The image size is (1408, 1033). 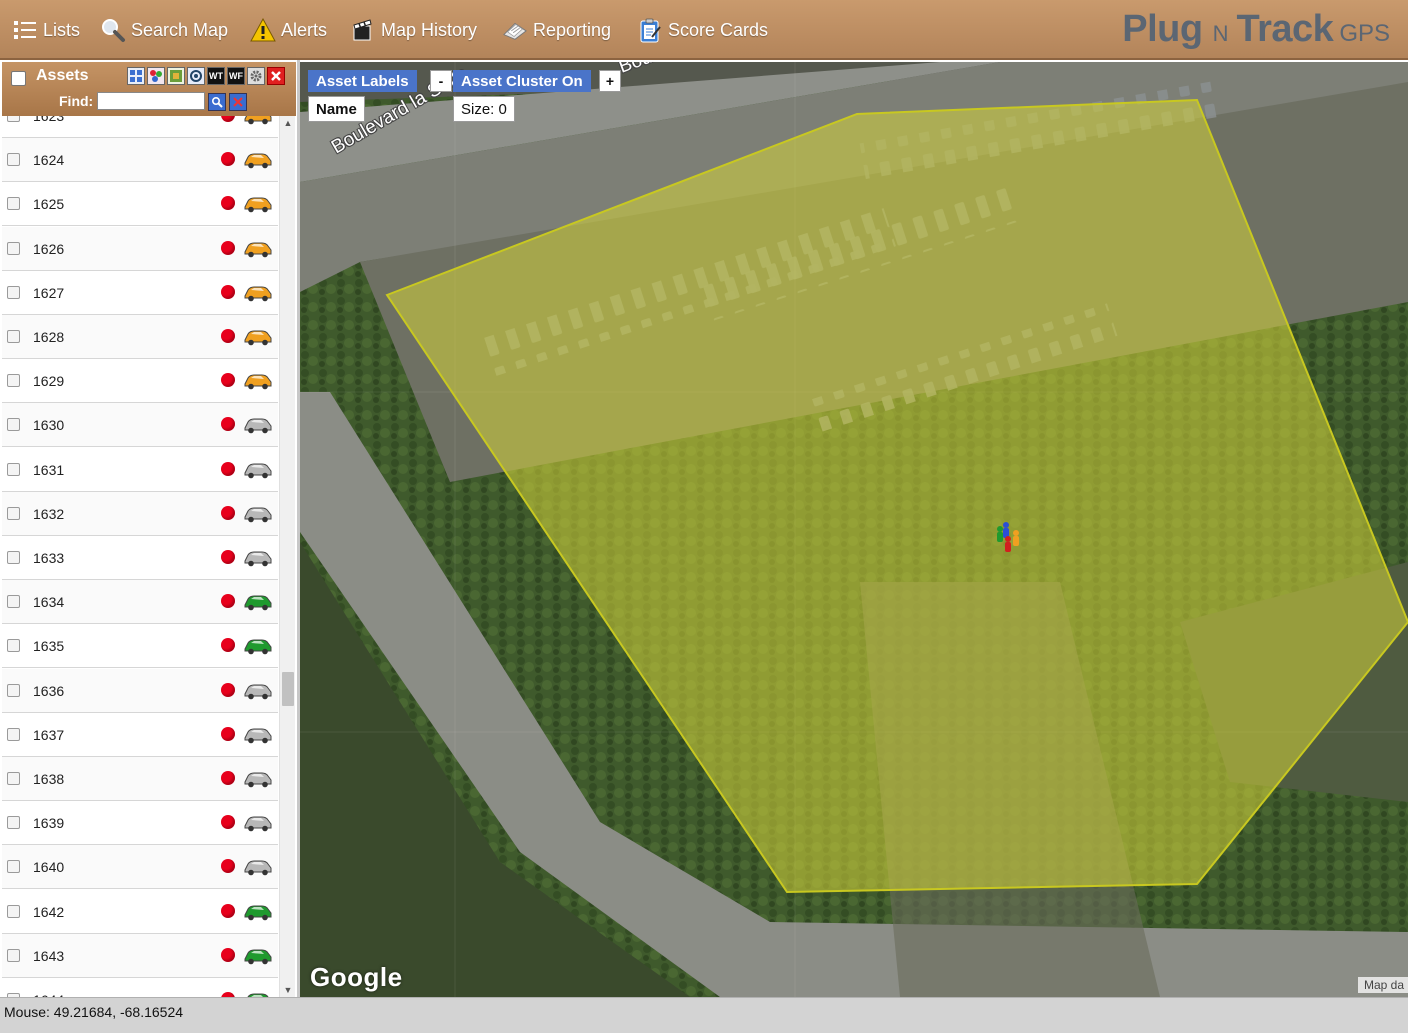 I want to click on find-clear-icon, so click(x=238, y=102).